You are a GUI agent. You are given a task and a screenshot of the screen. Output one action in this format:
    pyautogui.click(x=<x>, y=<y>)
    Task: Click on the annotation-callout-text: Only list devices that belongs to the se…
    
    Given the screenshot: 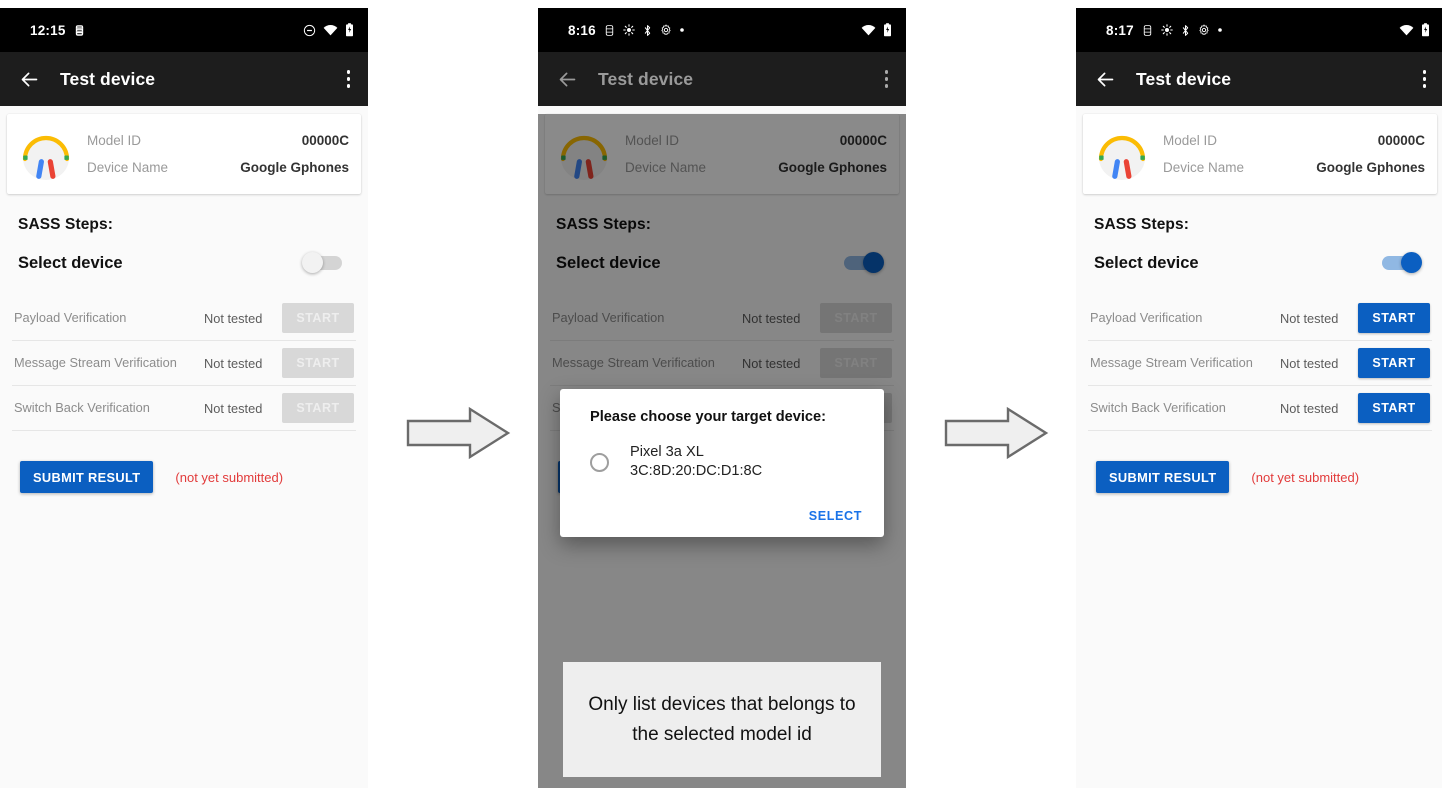 What is the action you would take?
    pyautogui.click(x=722, y=719)
    